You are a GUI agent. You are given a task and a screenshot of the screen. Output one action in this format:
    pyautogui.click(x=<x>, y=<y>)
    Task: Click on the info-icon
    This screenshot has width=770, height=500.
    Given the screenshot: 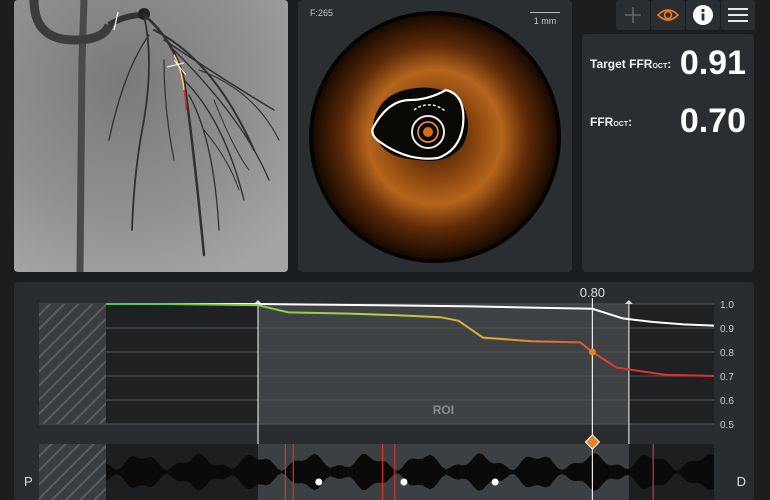 What is the action you would take?
    pyautogui.click(x=703, y=15)
    